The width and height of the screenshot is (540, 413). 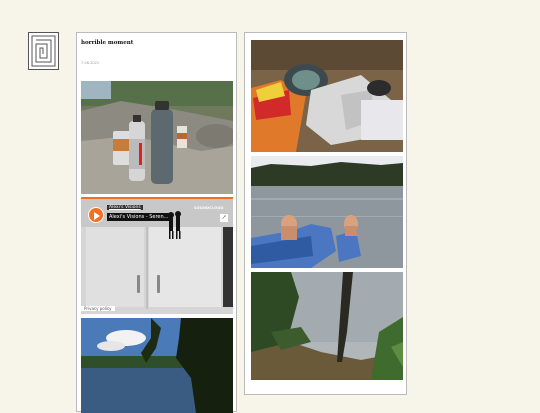 I want to click on share-icon: ↗, so click(x=224, y=218).